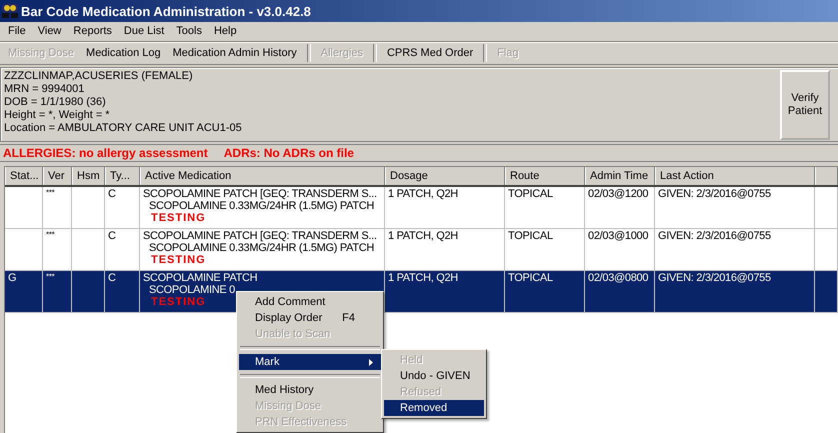 This screenshot has width=838, height=433. What do you see at coordinates (430, 53) in the screenshot?
I see `toolbar-button: CPRS Med Order` at bounding box center [430, 53].